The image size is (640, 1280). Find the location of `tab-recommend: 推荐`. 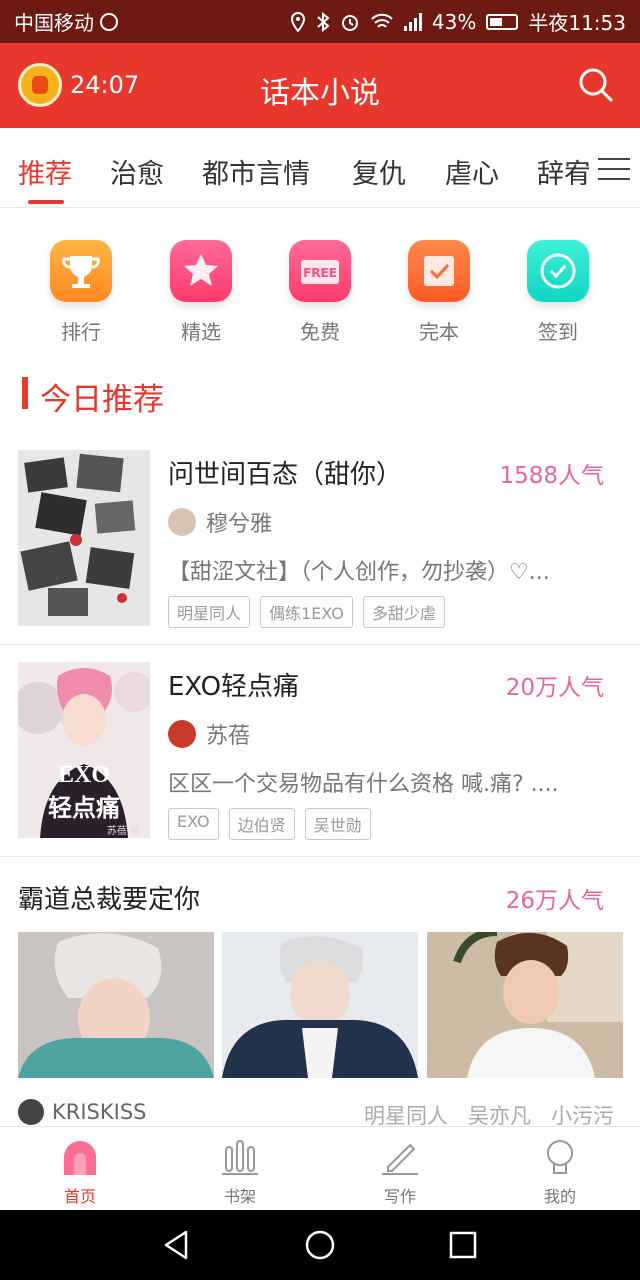

tab-recommend: 推荐 is located at coordinates (45, 171).